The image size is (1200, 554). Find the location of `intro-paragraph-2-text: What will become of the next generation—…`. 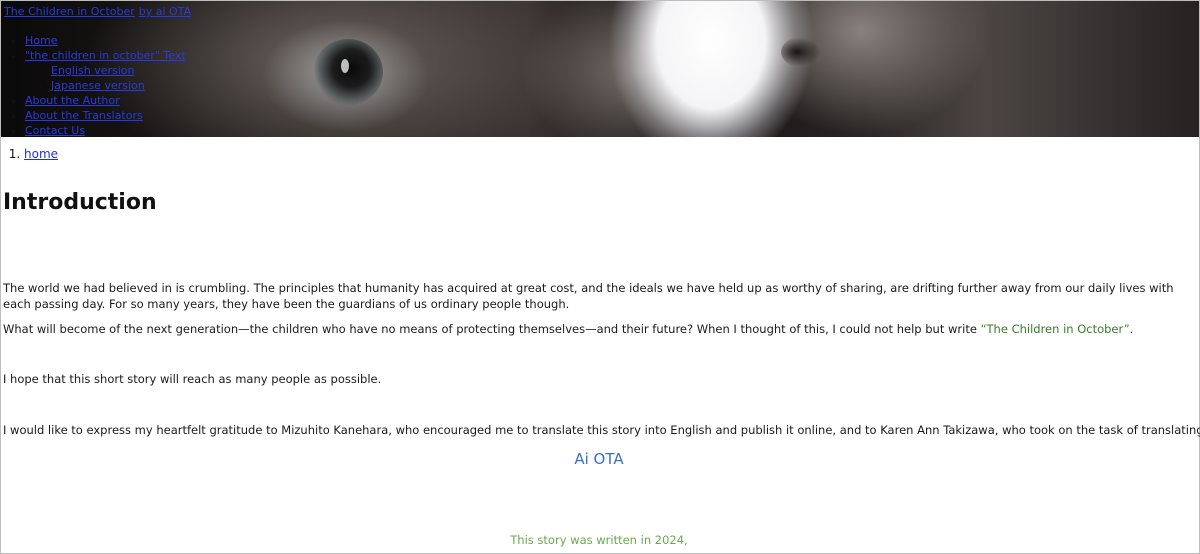

intro-paragraph-2-text: What will become of the next generation—… is located at coordinates (492, 329).